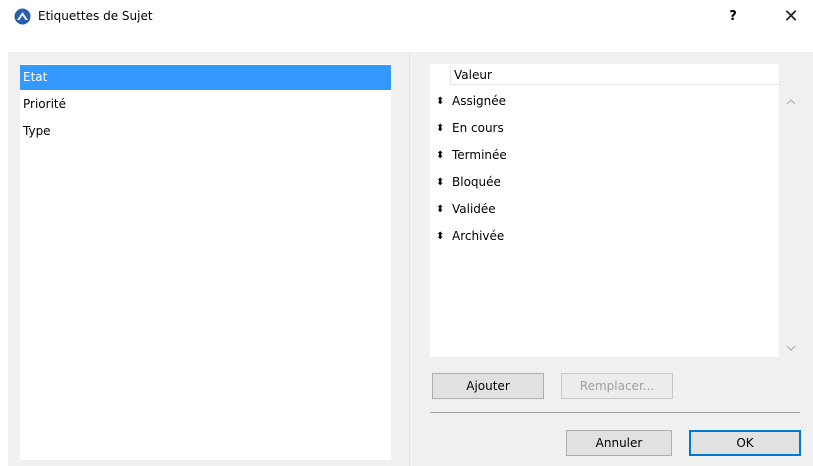 Image resolution: width=813 pixels, height=466 pixels. I want to click on list-item: ⬍ Assignée, so click(601, 101).